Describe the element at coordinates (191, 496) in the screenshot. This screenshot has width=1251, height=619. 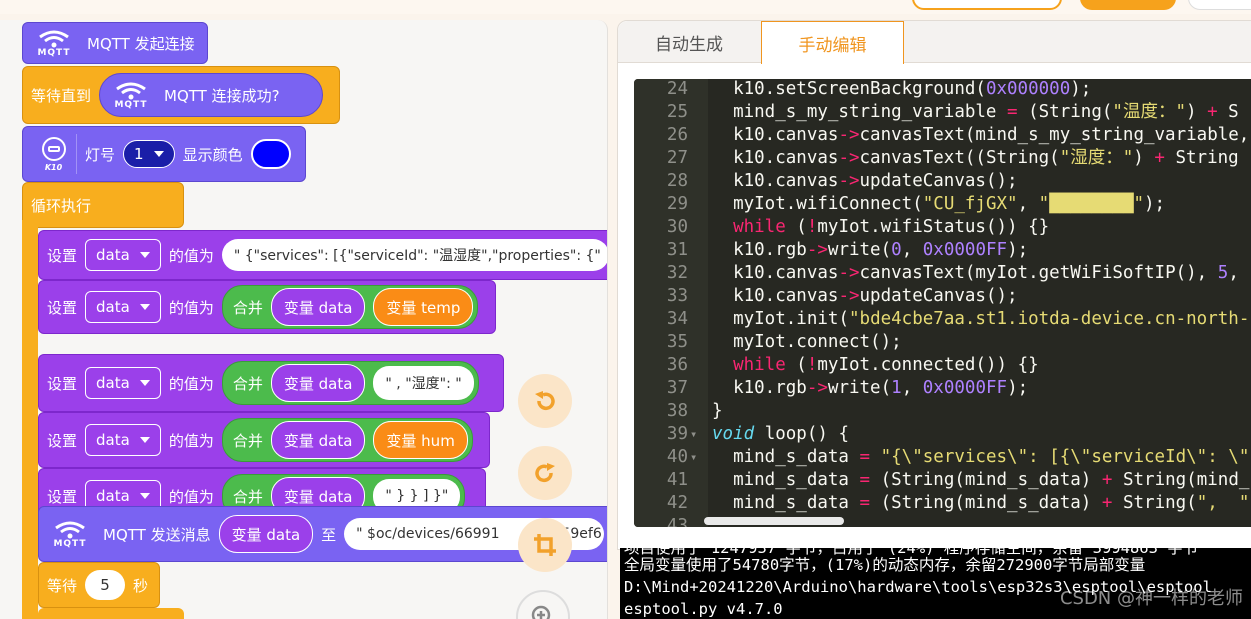
I see `value-of-label: 的值为` at that location.